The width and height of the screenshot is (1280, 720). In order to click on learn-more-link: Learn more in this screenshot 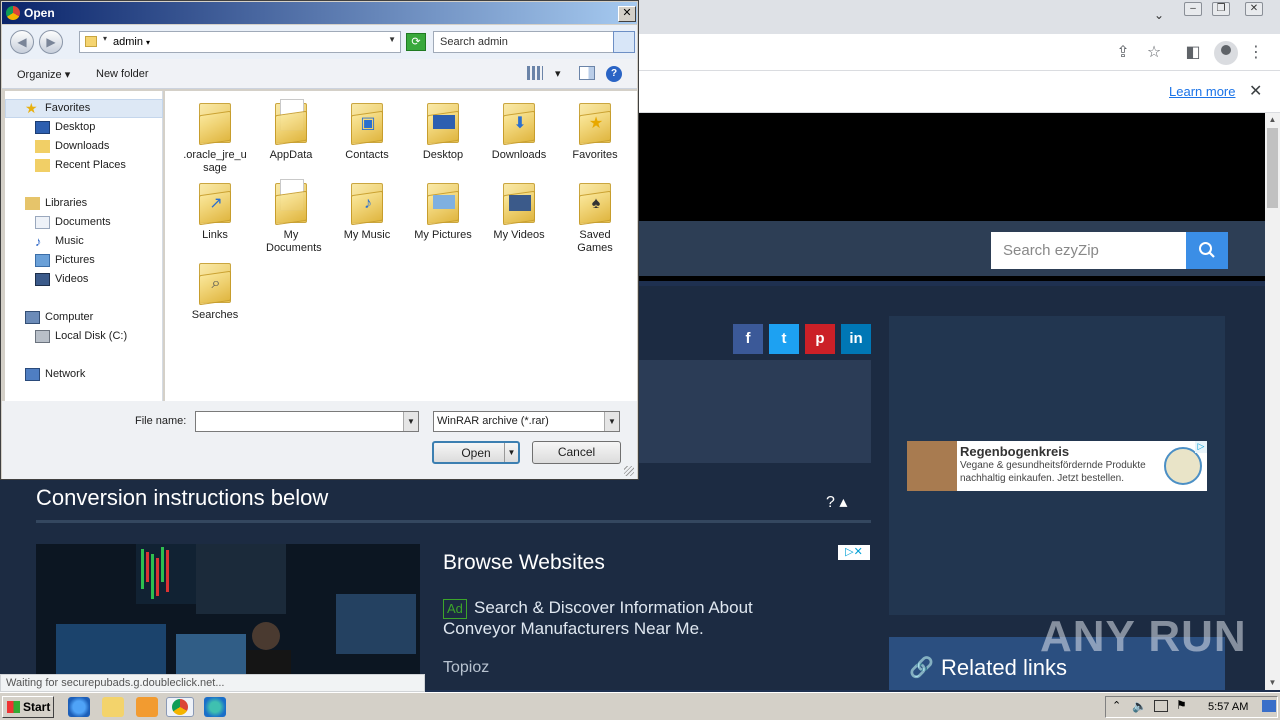, I will do `click(1202, 91)`.